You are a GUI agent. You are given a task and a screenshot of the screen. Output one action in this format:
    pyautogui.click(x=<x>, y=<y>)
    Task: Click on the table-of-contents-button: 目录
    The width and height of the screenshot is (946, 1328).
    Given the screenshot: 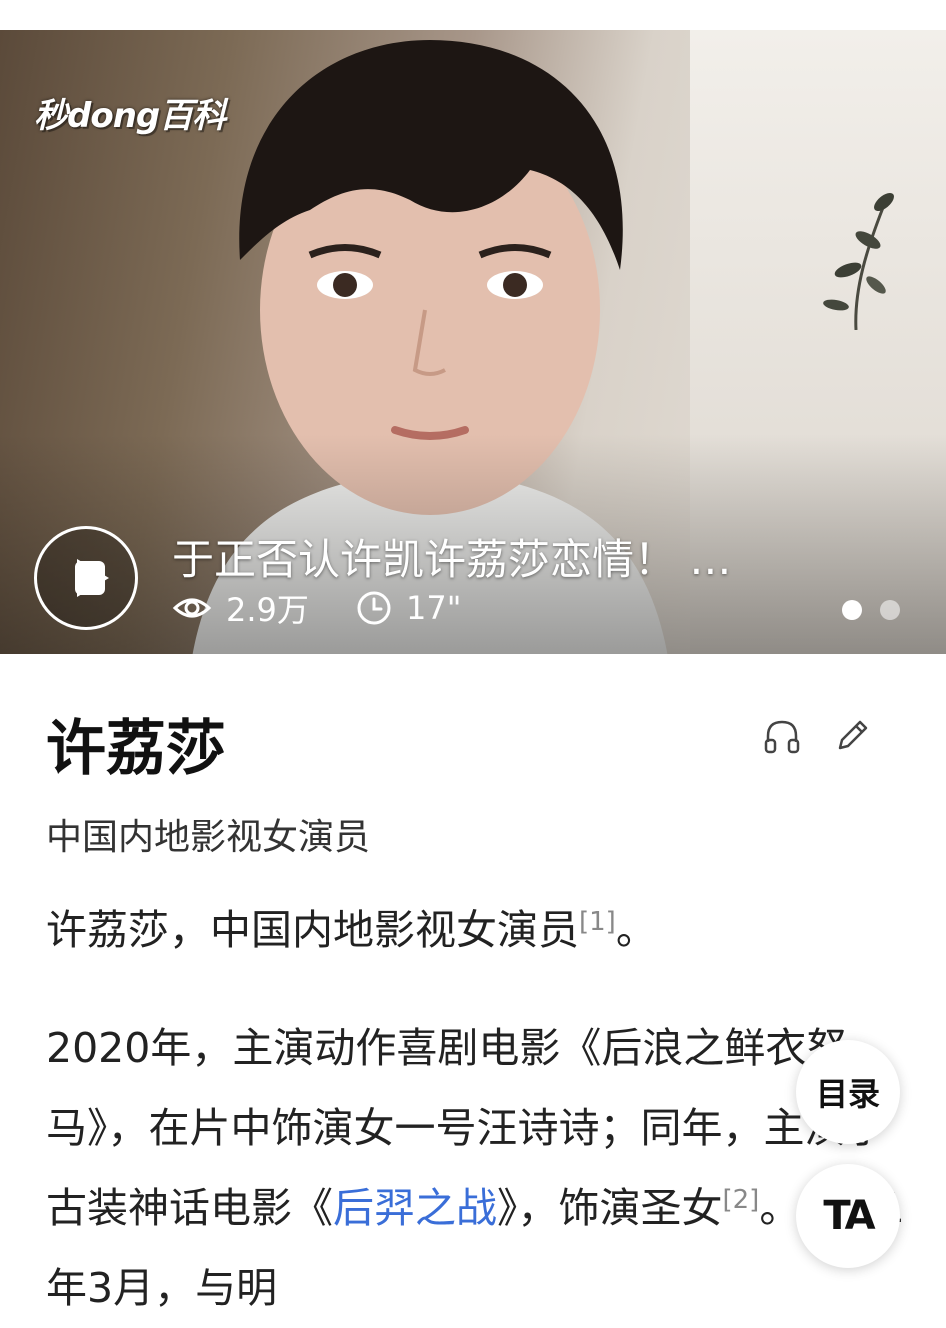 What is the action you would take?
    pyautogui.click(x=848, y=1092)
    